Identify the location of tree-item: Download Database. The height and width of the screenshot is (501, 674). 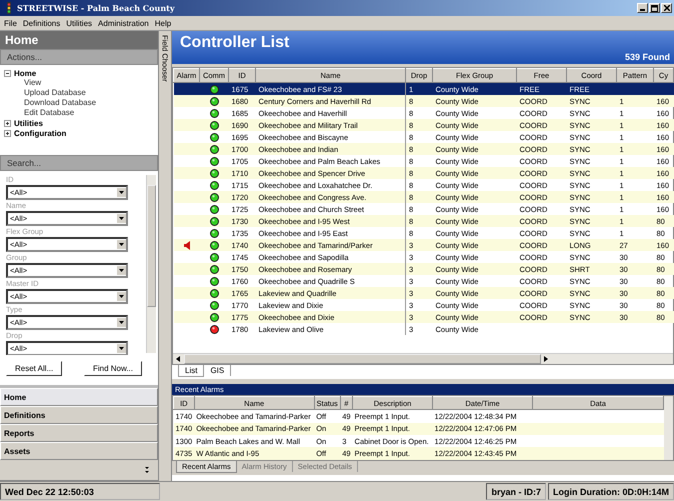
(79, 103).